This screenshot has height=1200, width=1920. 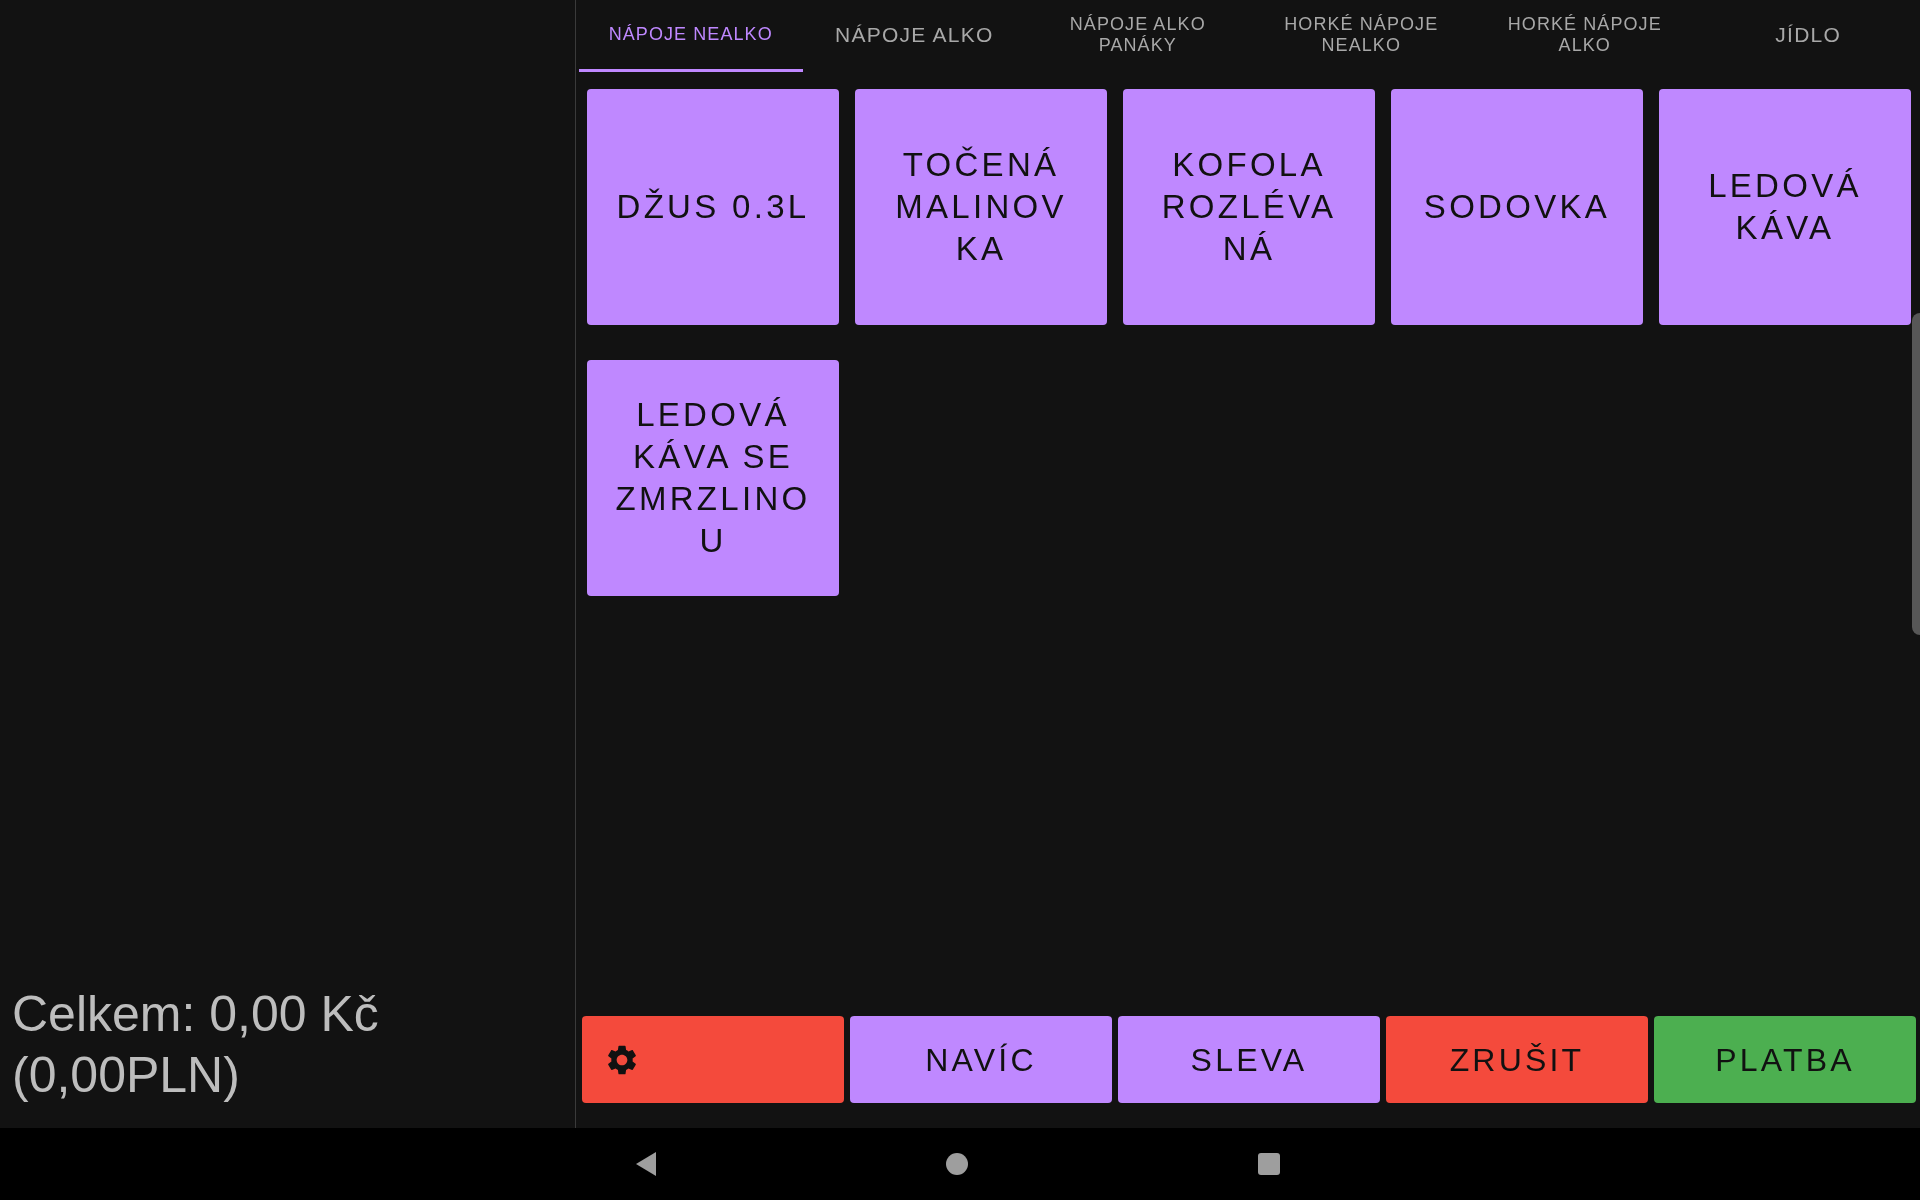 What do you see at coordinates (1517, 207) in the screenshot?
I see `product-tile: SODOVKA` at bounding box center [1517, 207].